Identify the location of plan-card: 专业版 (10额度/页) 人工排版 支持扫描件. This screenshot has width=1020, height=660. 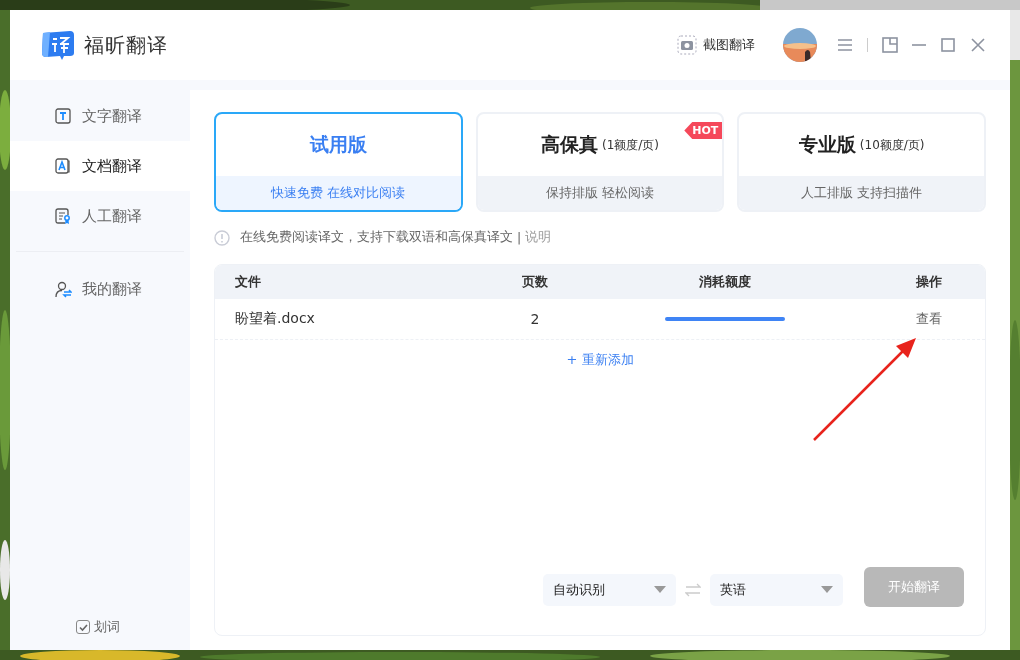
(861, 162).